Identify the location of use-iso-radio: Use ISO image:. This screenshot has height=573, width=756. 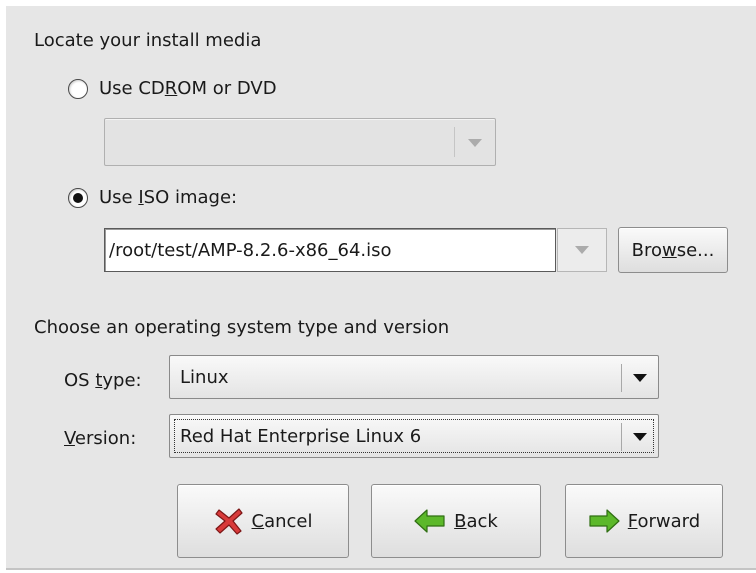
(152, 197).